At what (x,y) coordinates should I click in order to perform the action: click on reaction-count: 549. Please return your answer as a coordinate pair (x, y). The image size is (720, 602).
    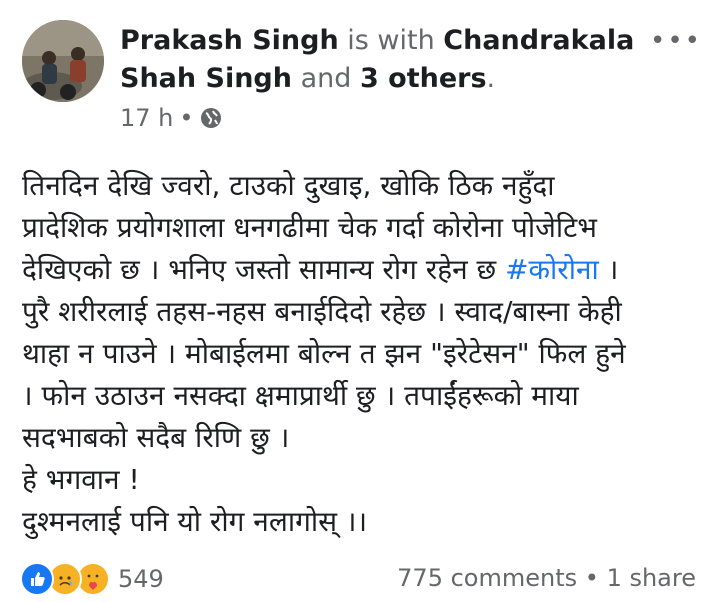
    Looking at the image, I should click on (141, 579).